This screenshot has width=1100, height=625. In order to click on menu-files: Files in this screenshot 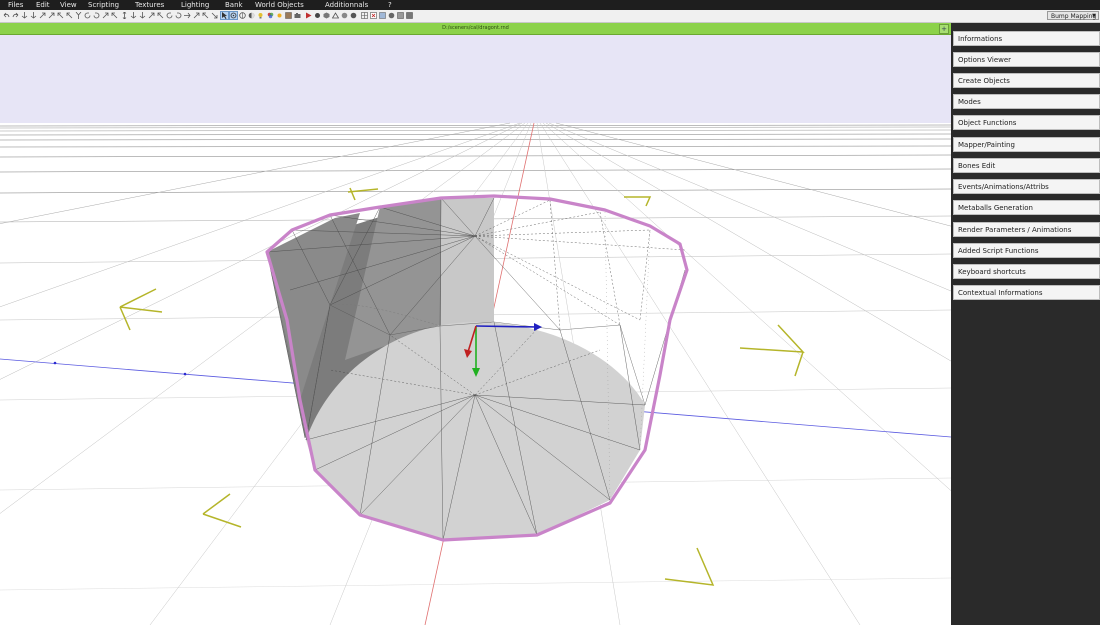, I will do `click(15, 5)`.